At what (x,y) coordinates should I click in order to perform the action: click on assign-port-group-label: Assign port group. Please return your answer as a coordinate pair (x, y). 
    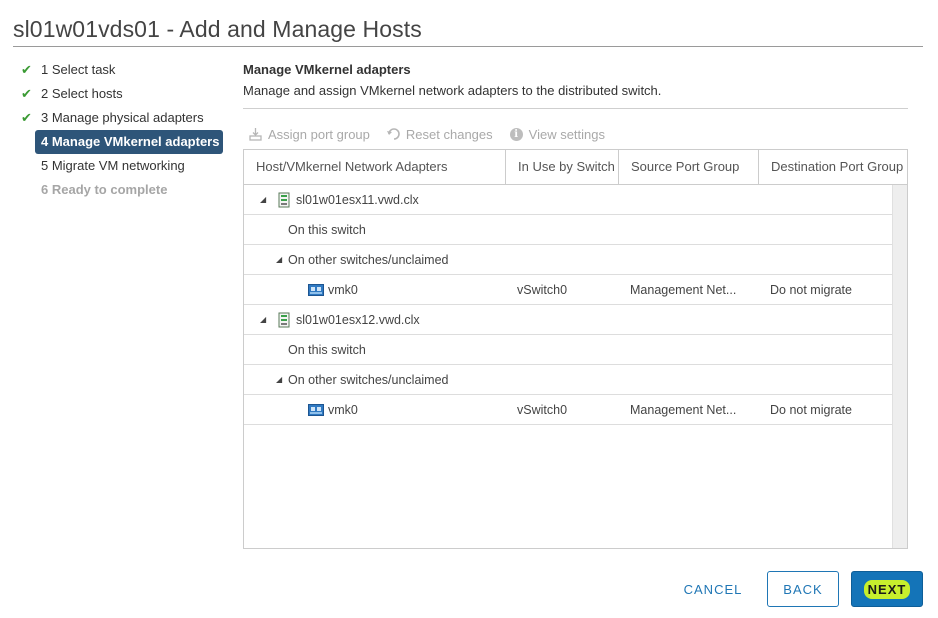
    Looking at the image, I should click on (319, 134).